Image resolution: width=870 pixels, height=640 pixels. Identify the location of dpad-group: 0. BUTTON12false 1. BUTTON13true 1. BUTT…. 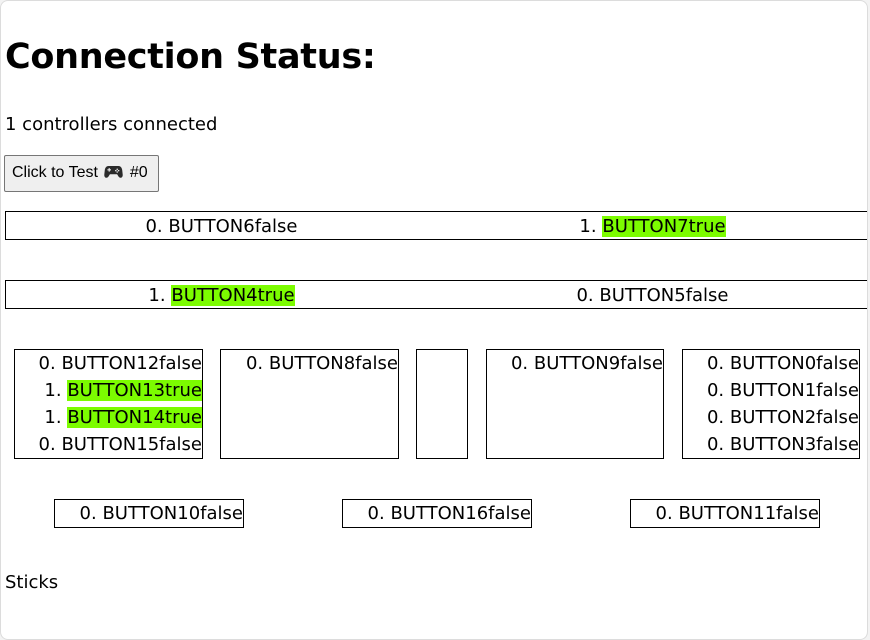
(108, 404).